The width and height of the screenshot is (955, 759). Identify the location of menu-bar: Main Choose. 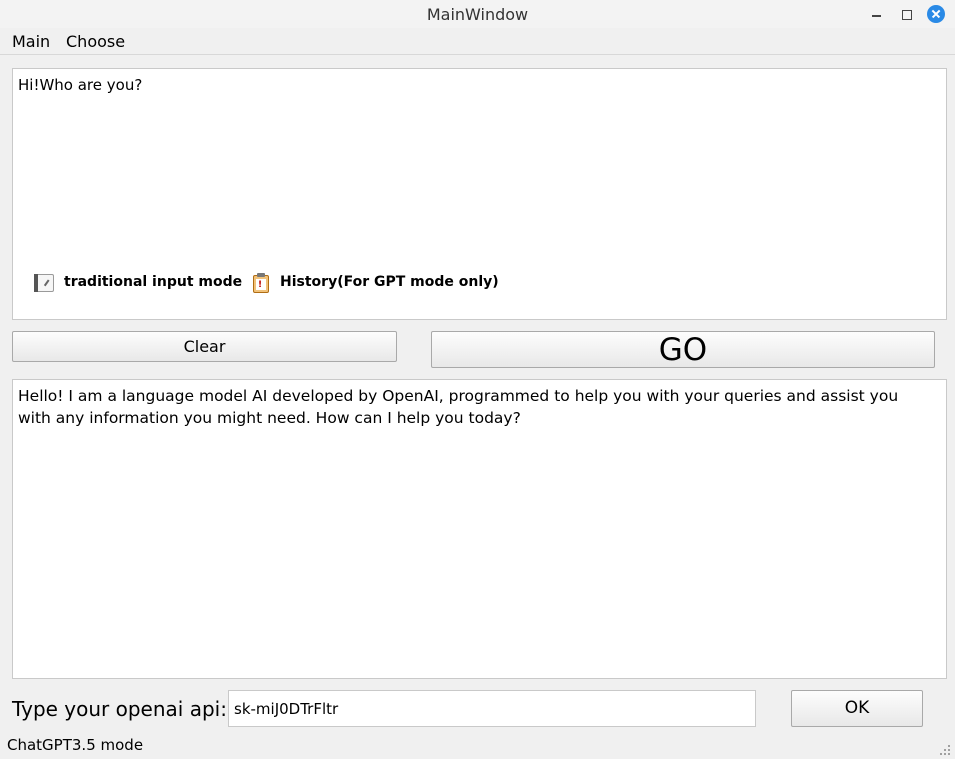
(477, 41).